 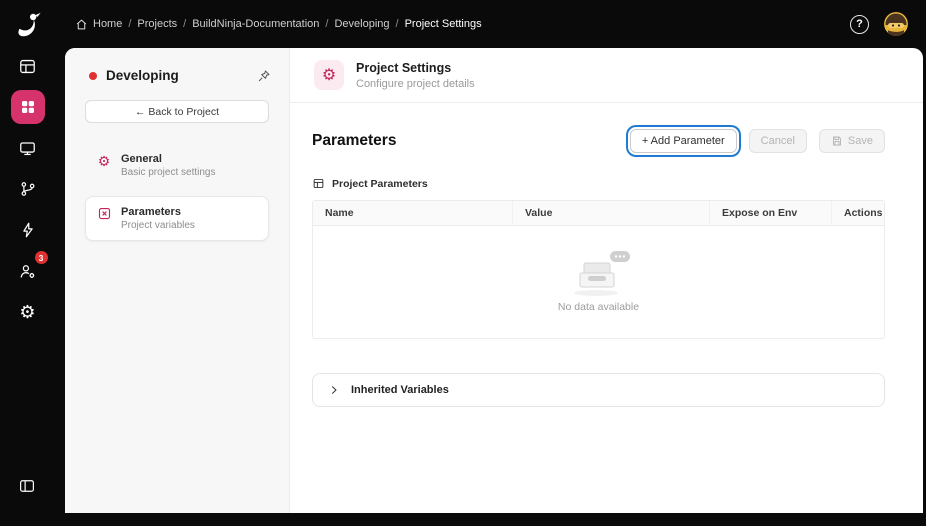 I want to click on rail-item-overview, so click(x=28, y=66).